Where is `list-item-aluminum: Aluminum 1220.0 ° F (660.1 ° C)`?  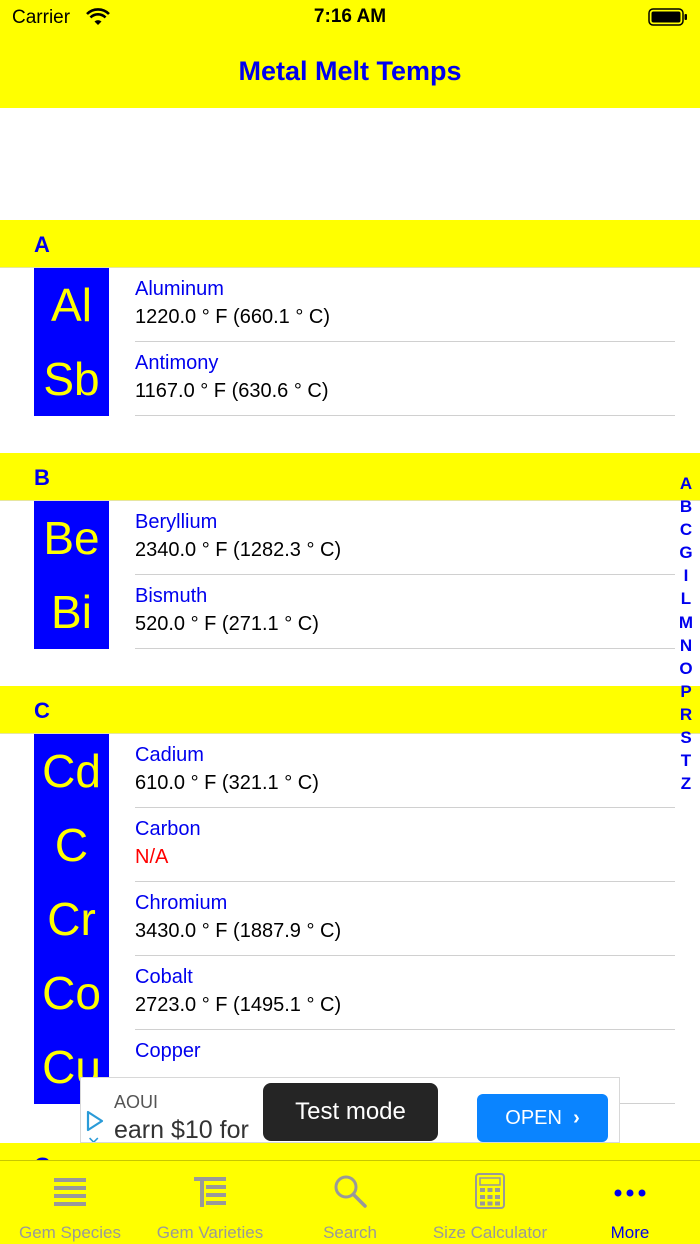
list-item-aluminum: Aluminum 1220.0 ° F (660.1 ° C) is located at coordinates (405, 305).